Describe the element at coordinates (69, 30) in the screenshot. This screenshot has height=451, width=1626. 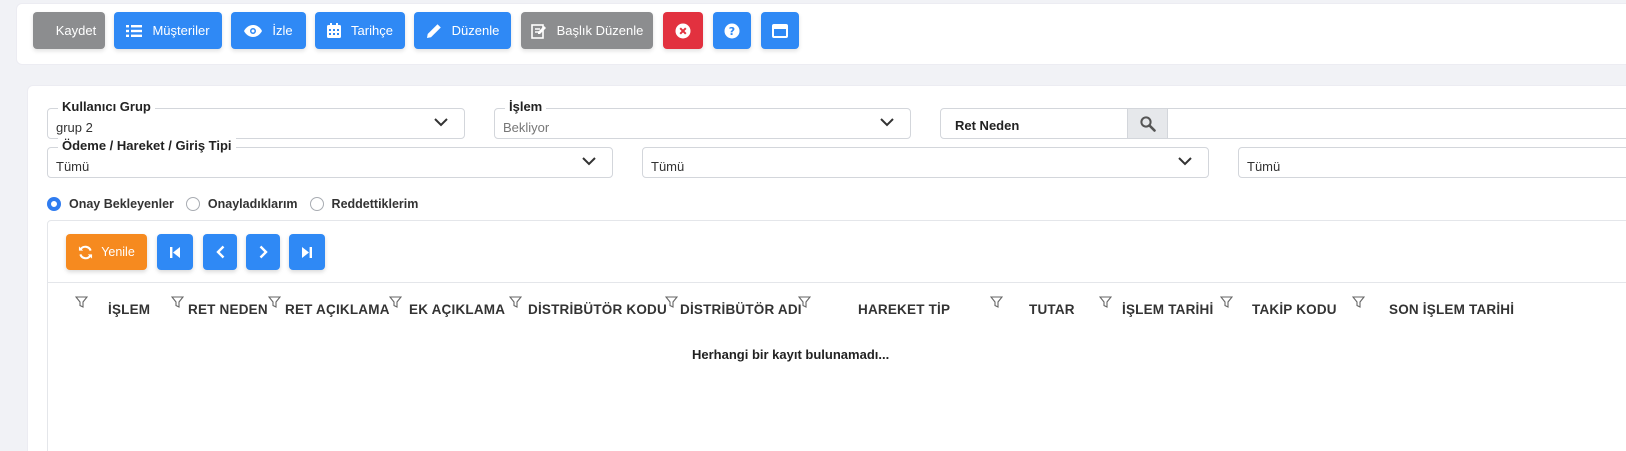
I see `save-button: Kaydet` at that location.